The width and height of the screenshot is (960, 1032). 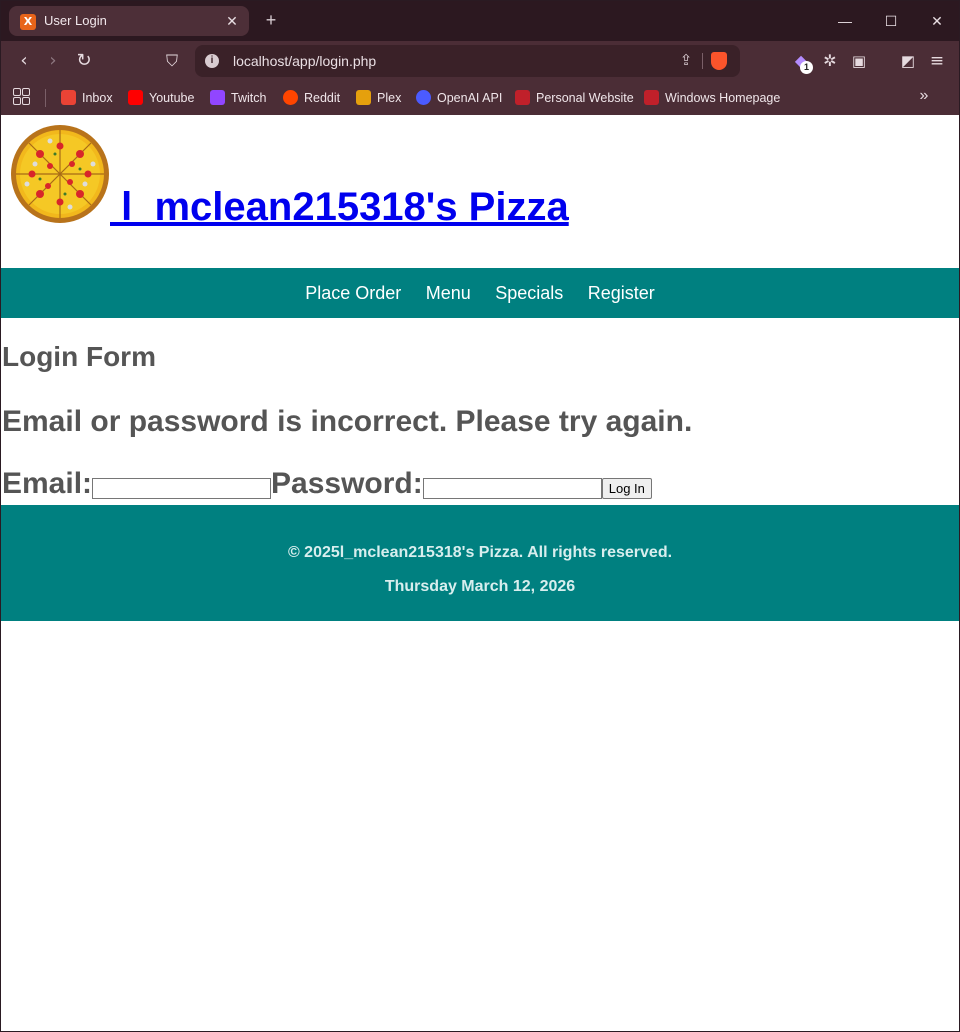 I want to click on bookmark-label: Twitch, so click(x=249, y=98).